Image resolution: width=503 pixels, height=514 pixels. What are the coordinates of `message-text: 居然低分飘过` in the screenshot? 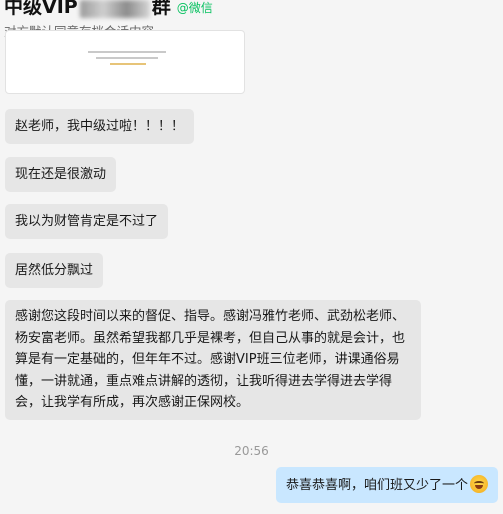 It's located at (54, 270).